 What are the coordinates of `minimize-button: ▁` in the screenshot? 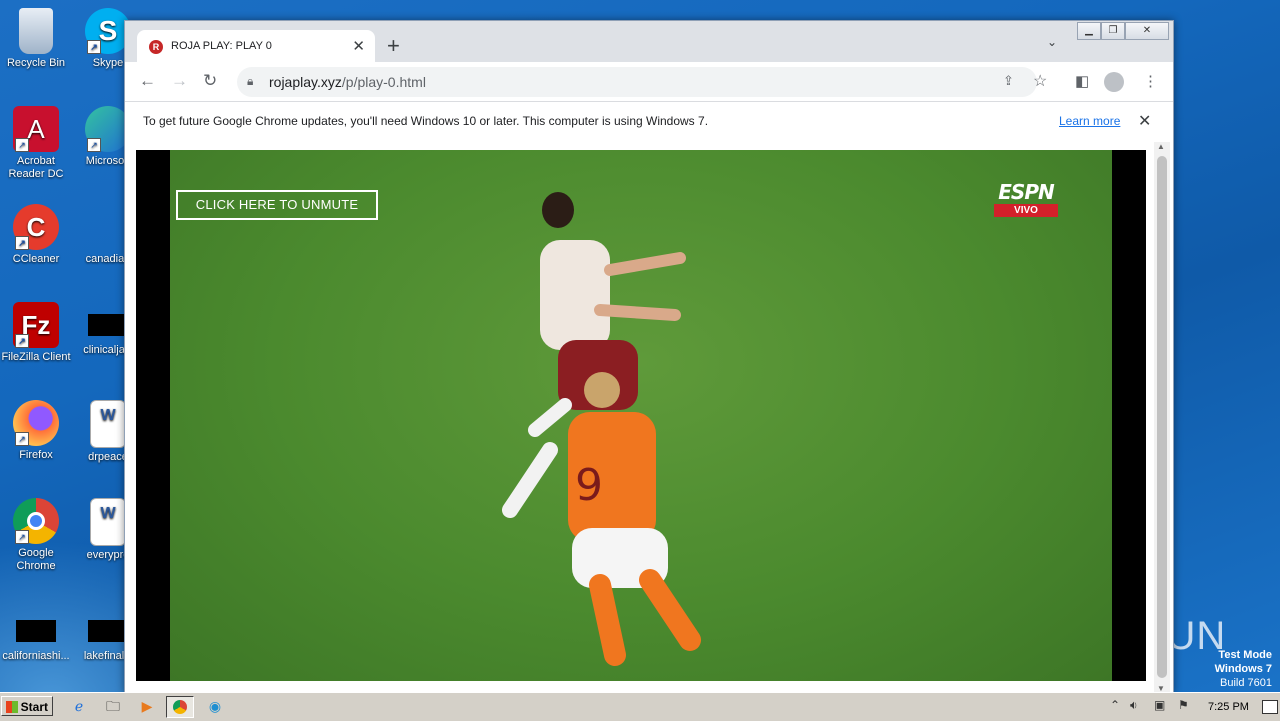 It's located at (1089, 31).